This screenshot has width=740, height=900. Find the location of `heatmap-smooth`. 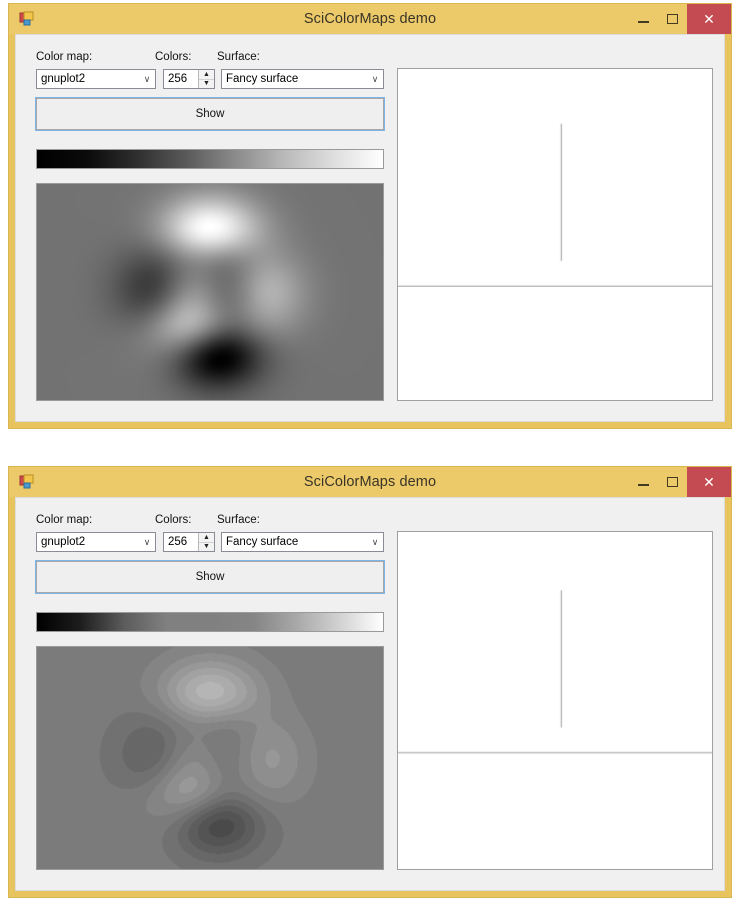

heatmap-smooth is located at coordinates (210, 292).